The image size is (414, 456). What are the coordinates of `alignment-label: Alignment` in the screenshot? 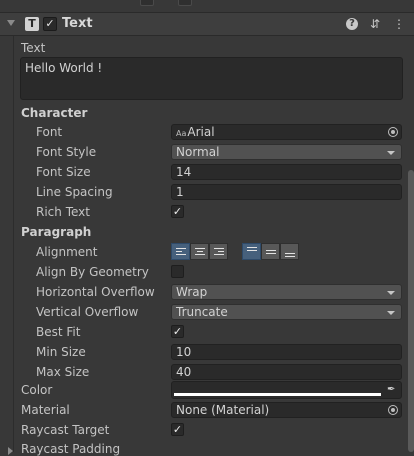 It's located at (67, 252).